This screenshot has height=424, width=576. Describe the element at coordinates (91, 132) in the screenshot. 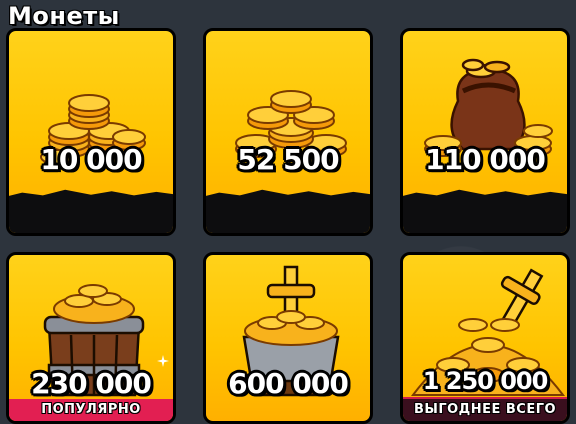

I see `offer-card-10000: 10 000` at that location.